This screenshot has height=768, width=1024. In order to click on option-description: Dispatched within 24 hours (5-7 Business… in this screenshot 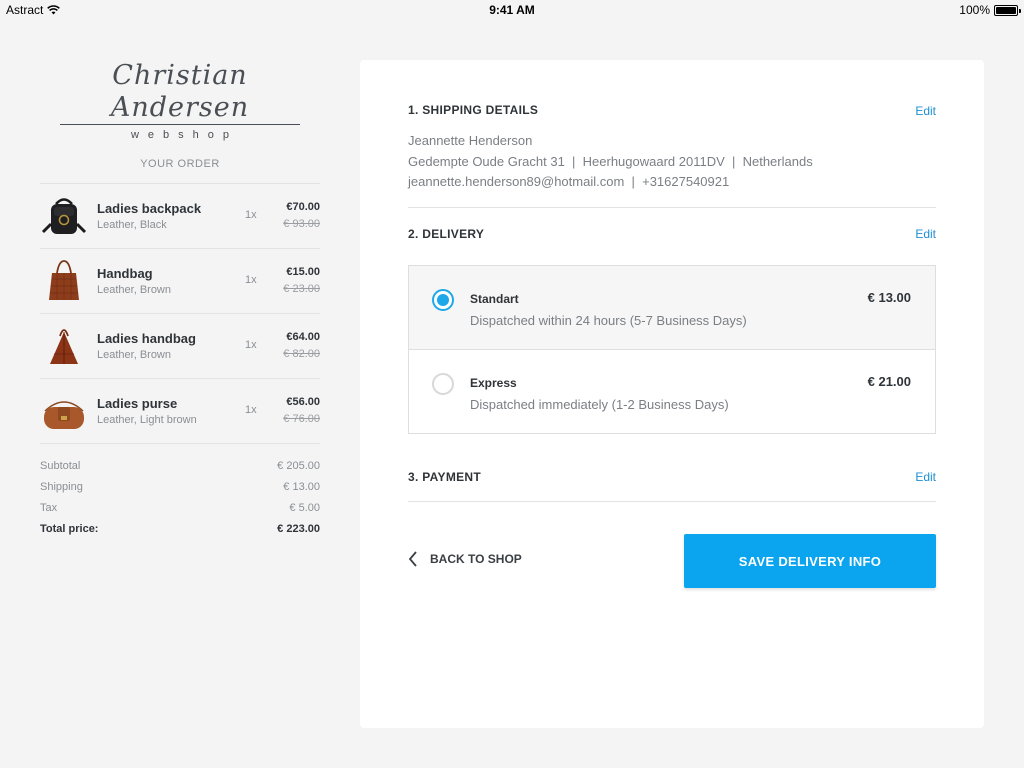, I will do `click(608, 320)`.